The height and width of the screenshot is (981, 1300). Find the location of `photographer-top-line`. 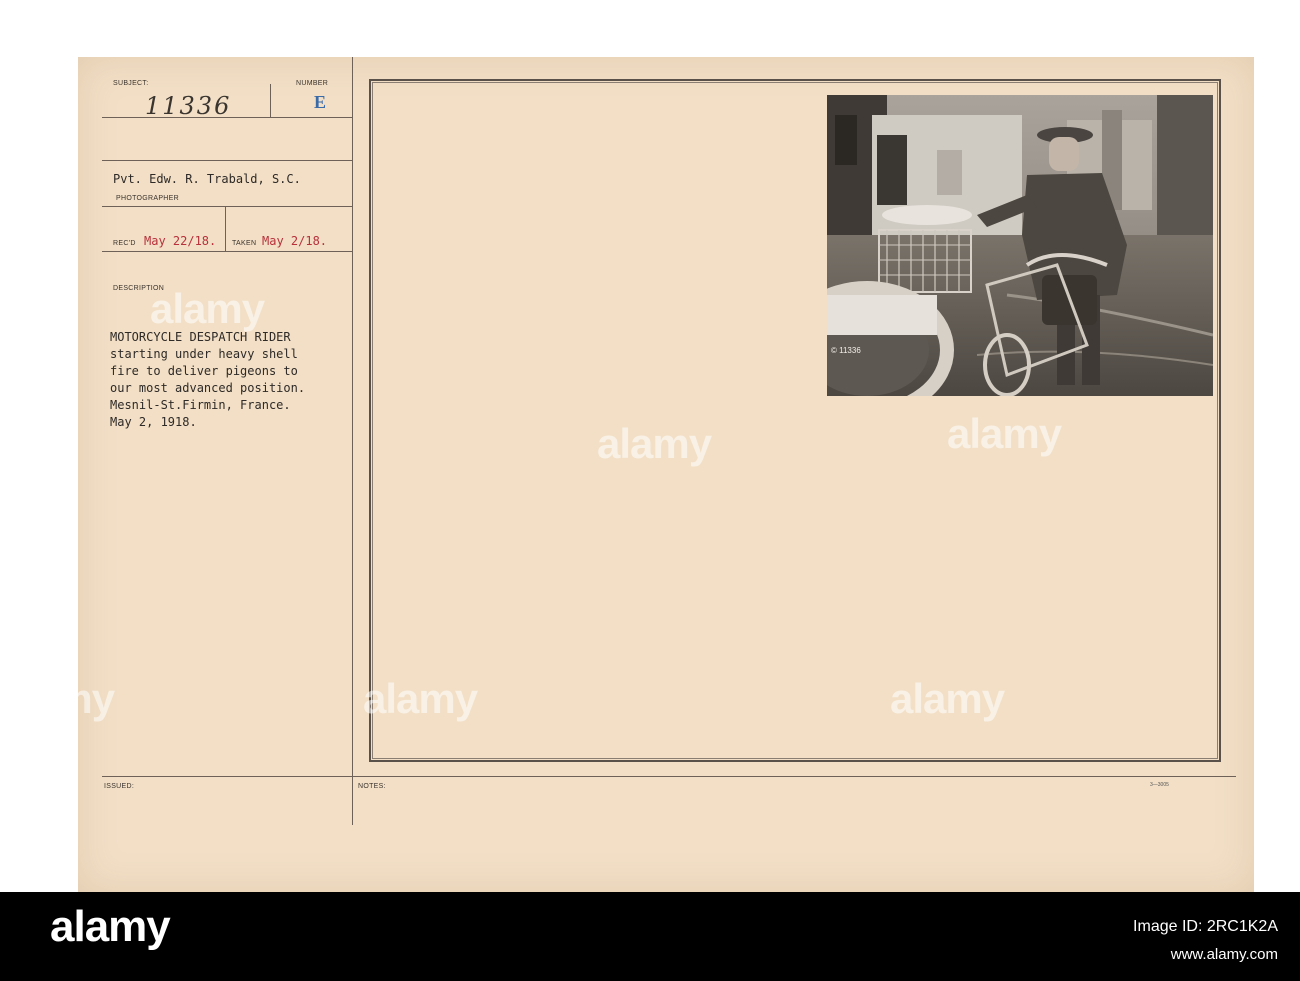

photographer-top-line is located at coordinates (227, 160).